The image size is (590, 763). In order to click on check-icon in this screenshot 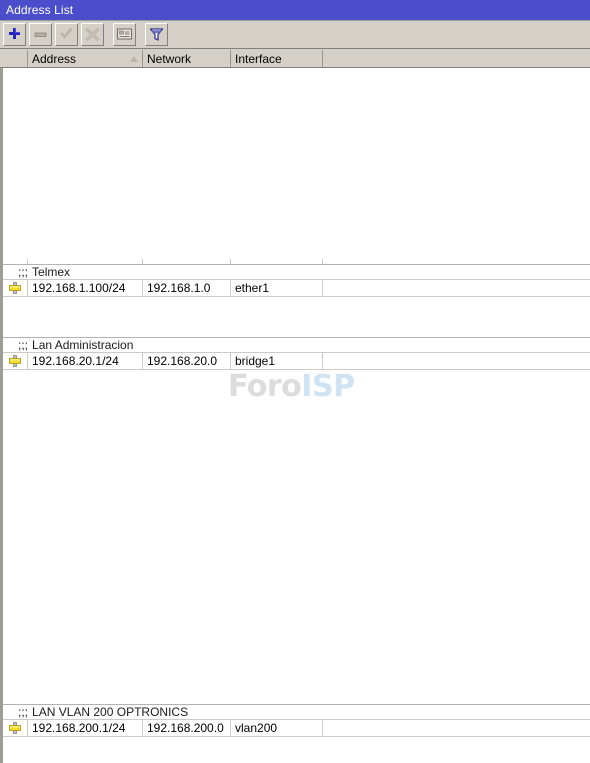, I will do `click(66, 33)`.